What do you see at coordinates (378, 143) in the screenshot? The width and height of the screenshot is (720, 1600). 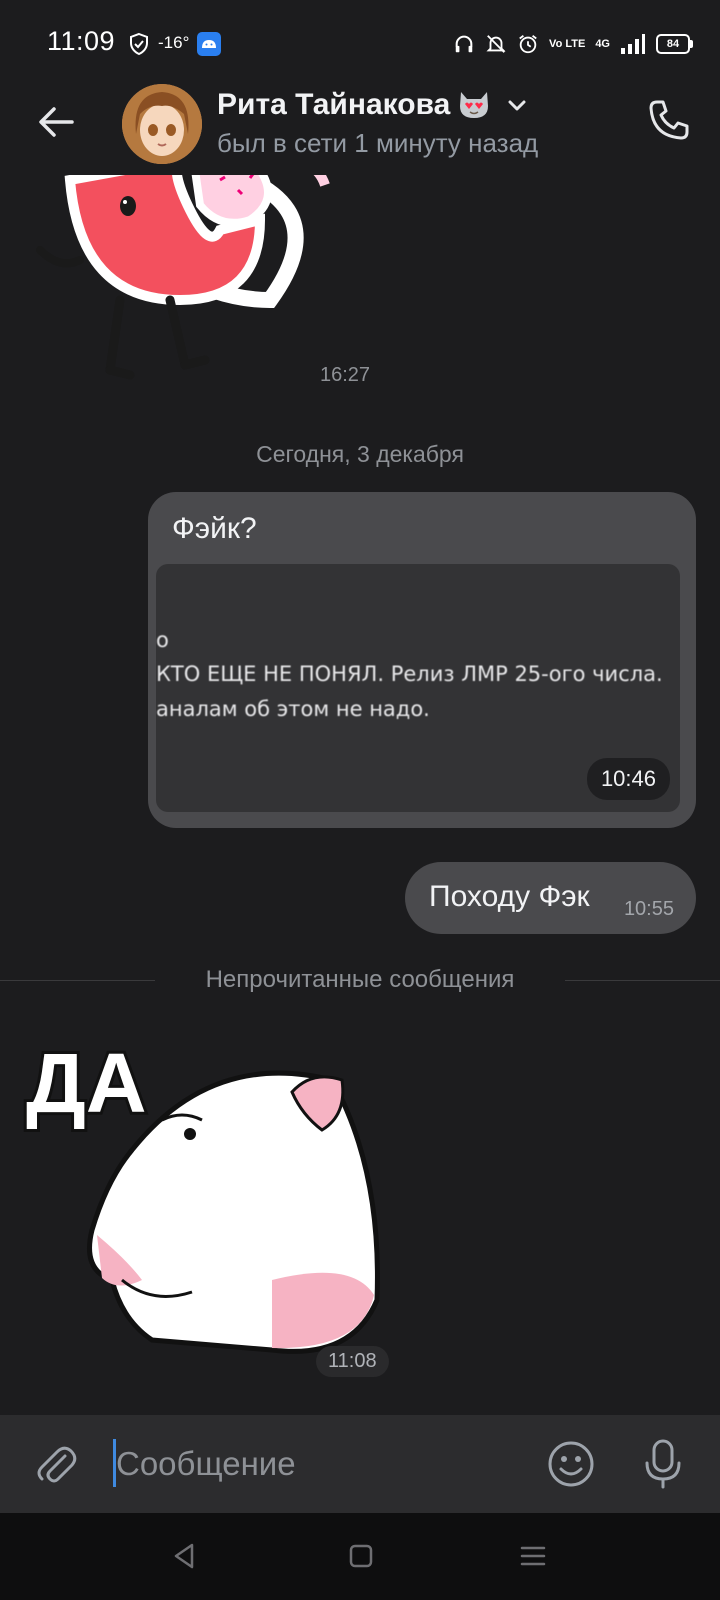 I see `contact-status: был в сети 1 минуту назад` at bounding box center [378, 143].